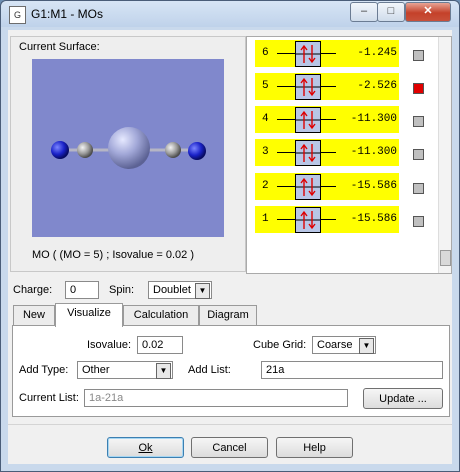 This screenshot has width=460, height=472. I want to click on carbon-atom-right, so click(173, 150).